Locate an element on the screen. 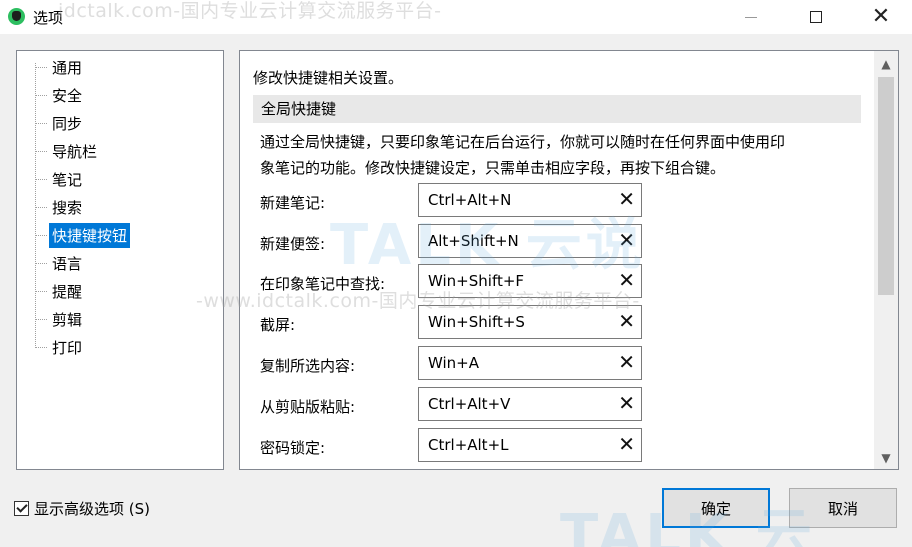 This screenshot has width=912, height=547. shortcut-label: 复制所选内容: is located at coordinates (308, 366).